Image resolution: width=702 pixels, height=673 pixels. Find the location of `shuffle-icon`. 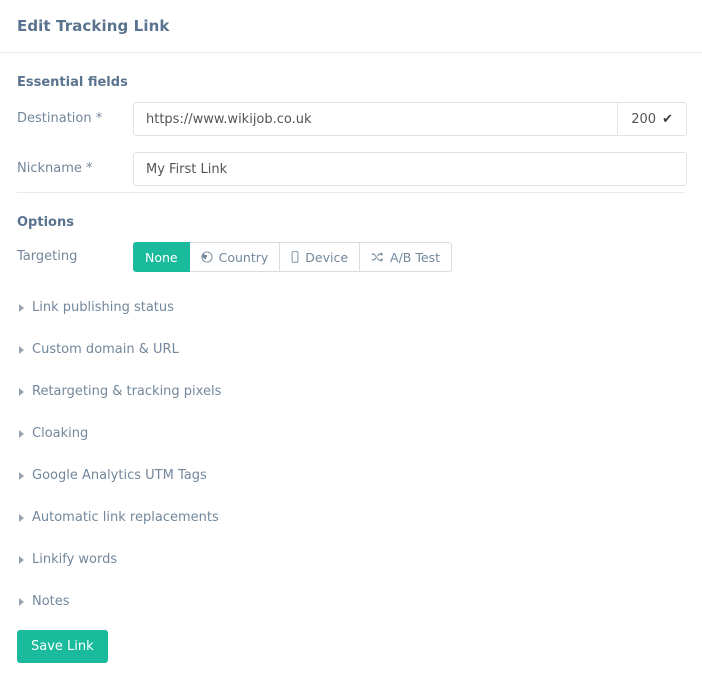

shuffle-icon is located at coordinates (377, 257).